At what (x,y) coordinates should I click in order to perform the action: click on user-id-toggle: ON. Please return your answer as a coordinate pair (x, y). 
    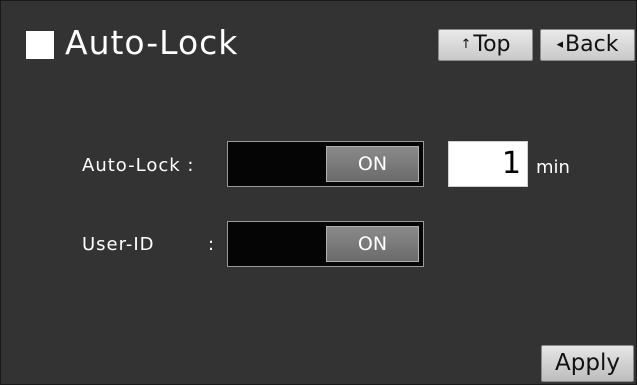
    Looking at the image, I should click on (325, 244).